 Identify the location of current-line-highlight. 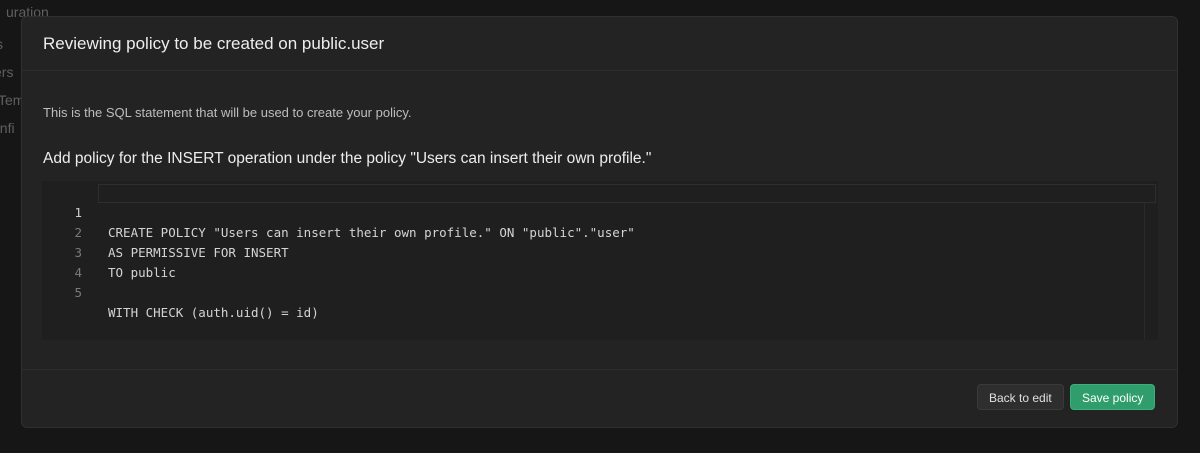
(627, 193).